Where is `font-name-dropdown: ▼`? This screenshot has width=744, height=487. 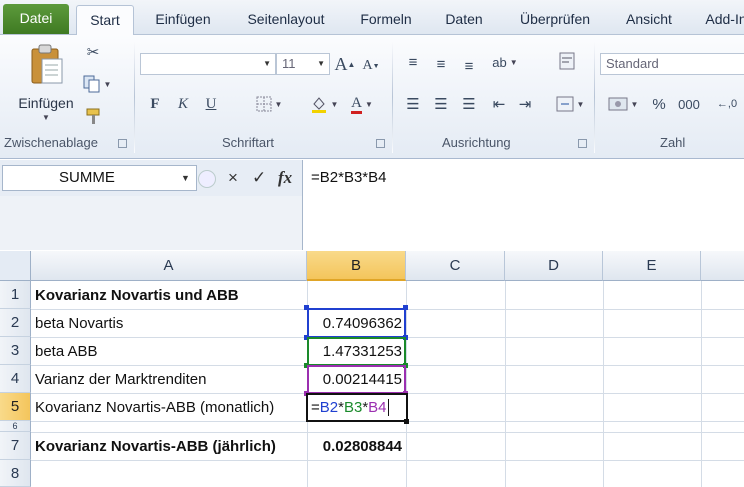
font-name-dropdown: ▼ is located at coordinates (208, 64).